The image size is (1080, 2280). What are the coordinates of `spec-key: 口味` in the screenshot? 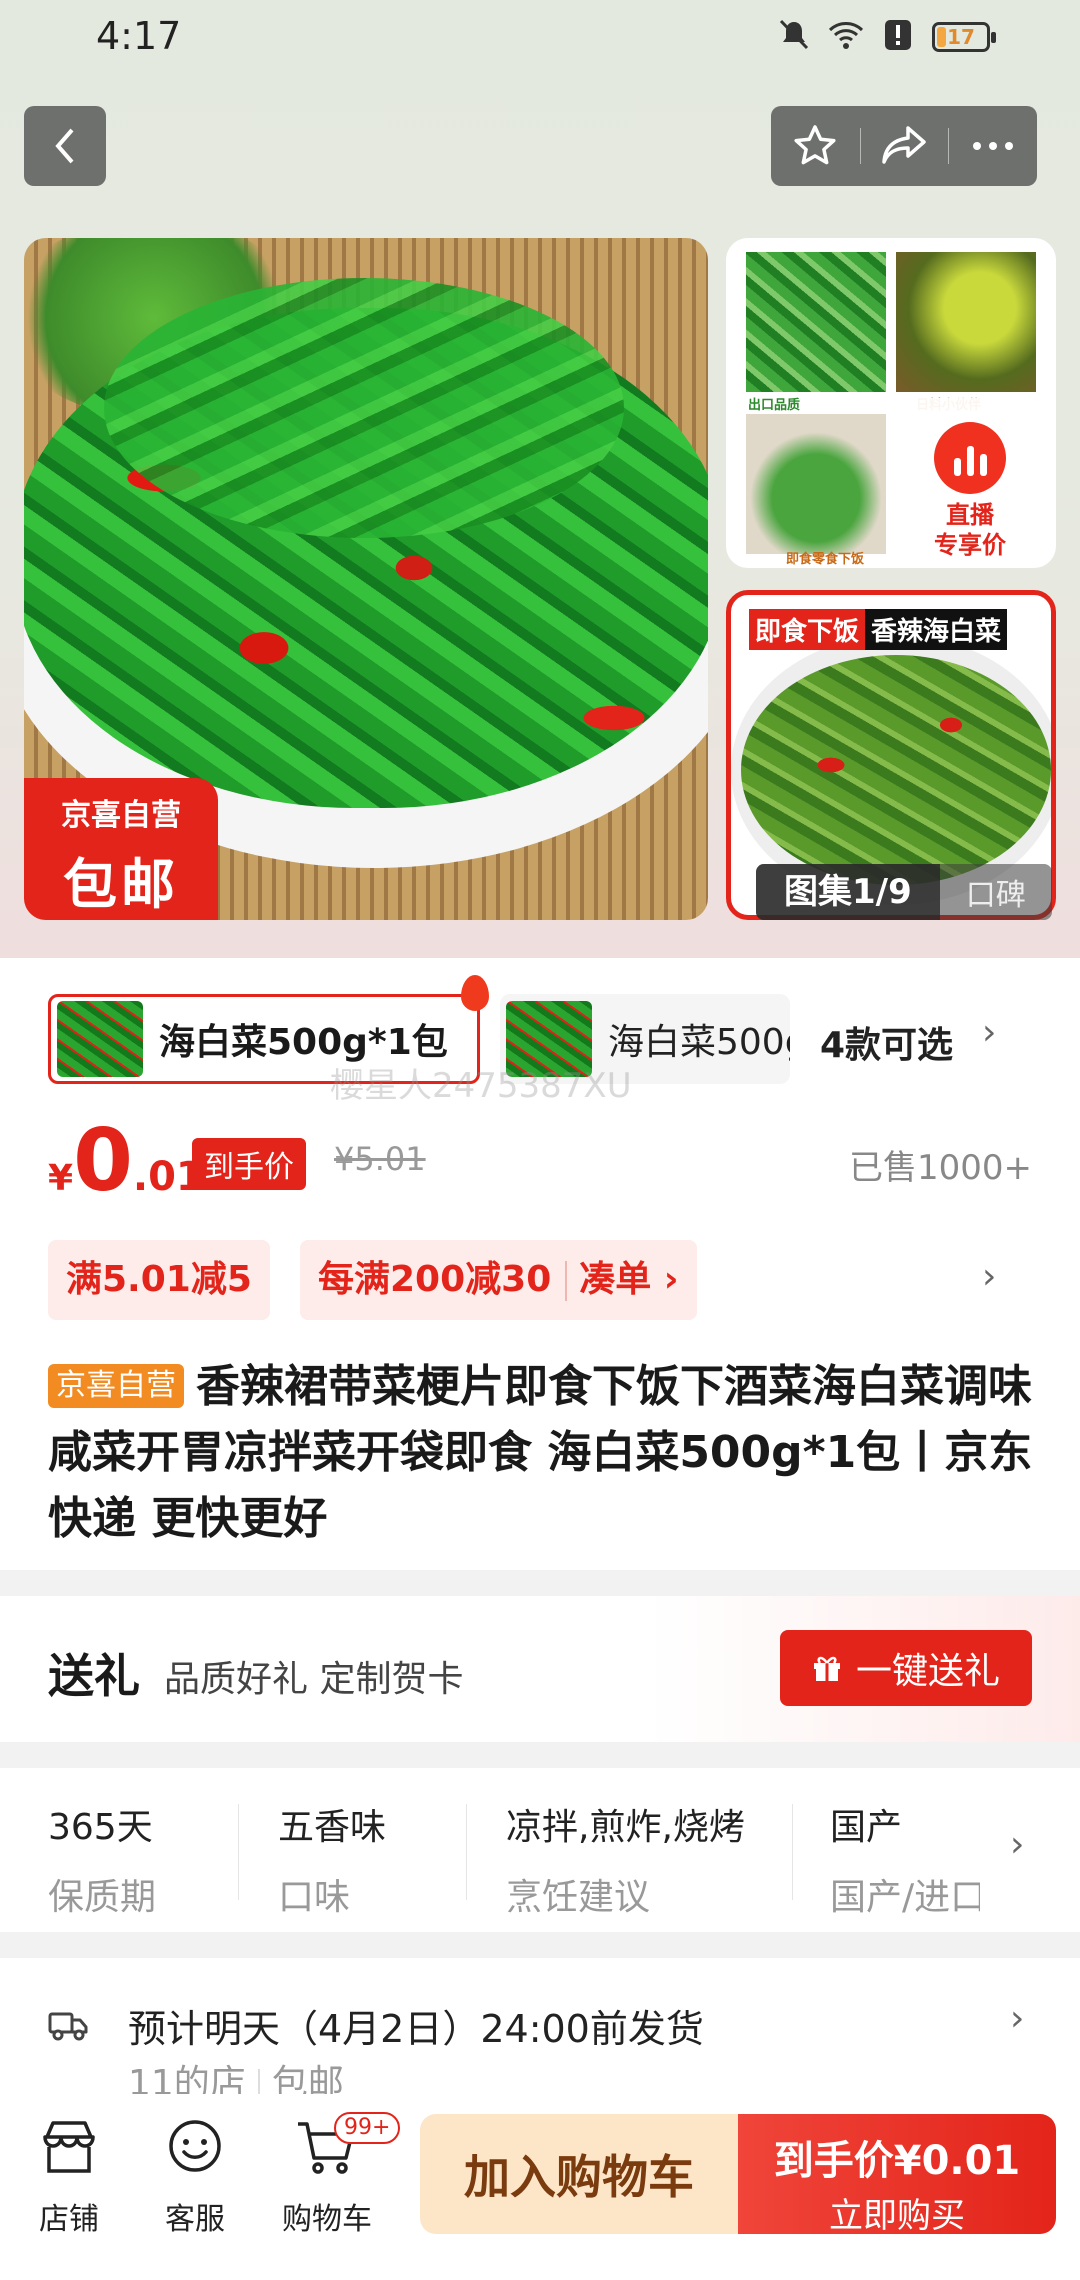 It's located at (314, 1897).